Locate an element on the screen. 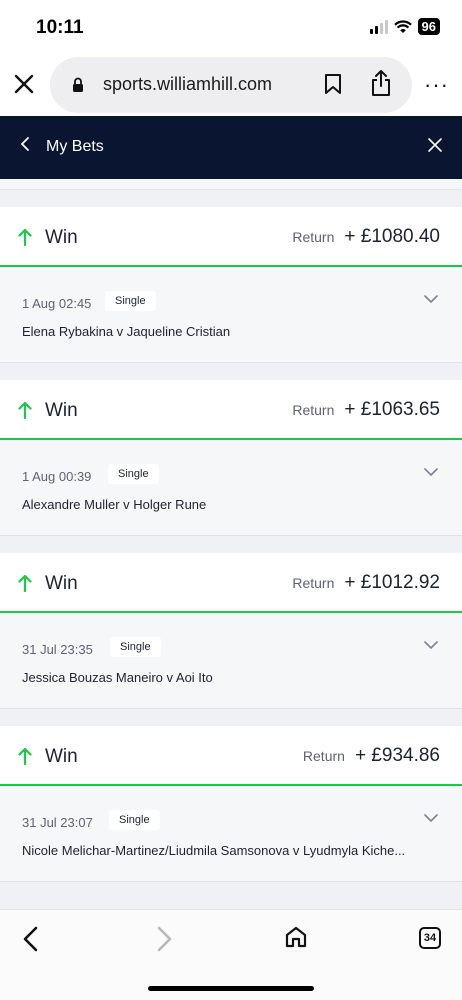 The image size is (462, 1000). return-info: Return + £1063.65 is located at coordinates (366, 410).